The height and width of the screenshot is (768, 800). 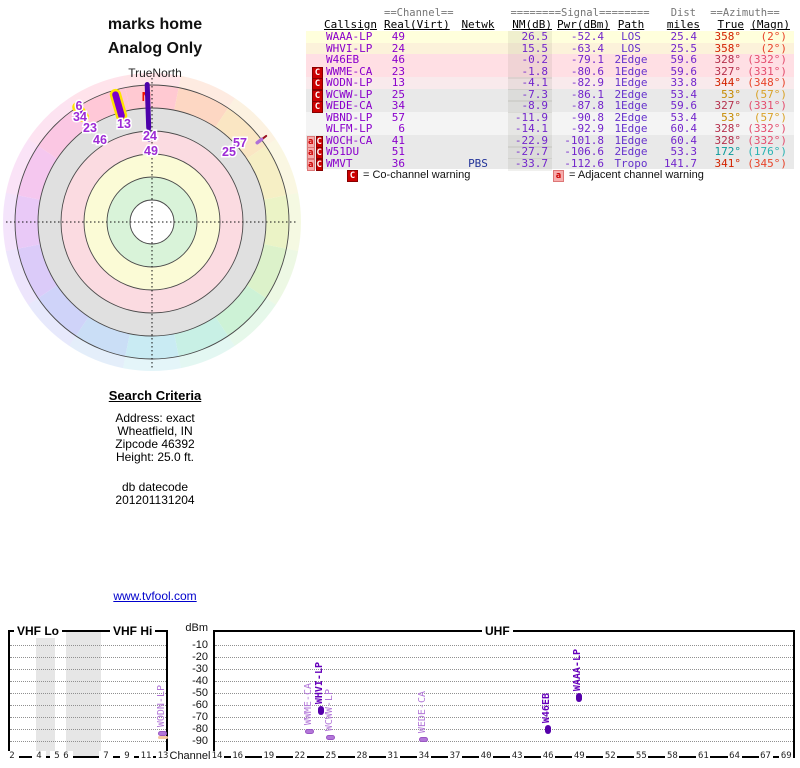 What do you see at coordinates (200, 717) in the screenshot?
I see `dbm-axis-tick: -70` at bounding box center [200, 717].